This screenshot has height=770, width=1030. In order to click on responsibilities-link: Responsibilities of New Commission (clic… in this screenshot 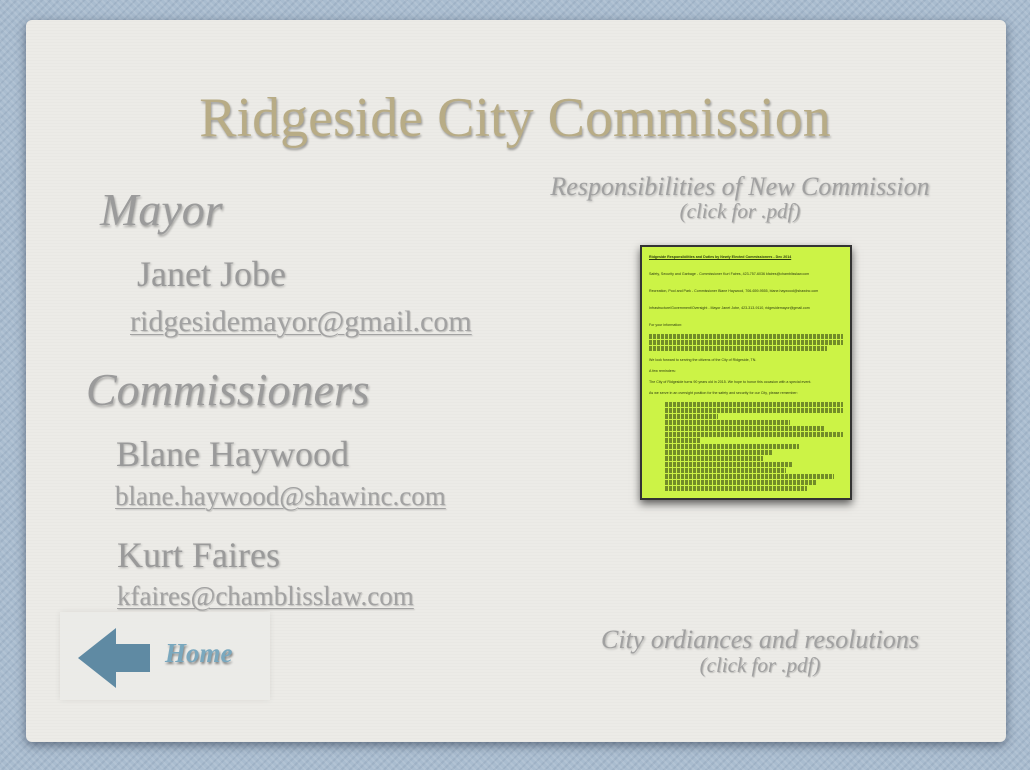, I will do `click(740, 198)`.